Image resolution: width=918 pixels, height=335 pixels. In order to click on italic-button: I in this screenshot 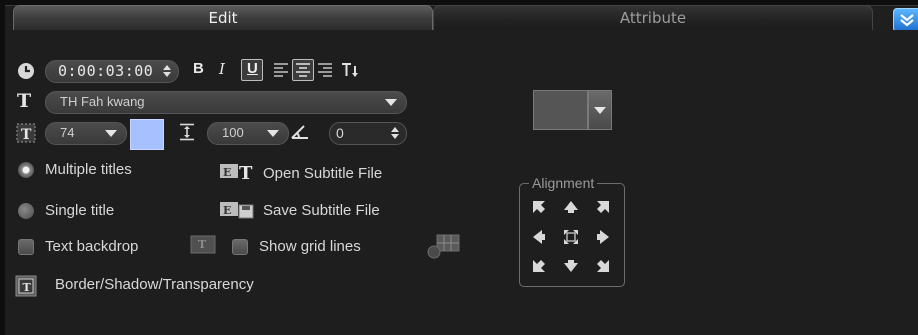, I will do `click(222, 69)`.